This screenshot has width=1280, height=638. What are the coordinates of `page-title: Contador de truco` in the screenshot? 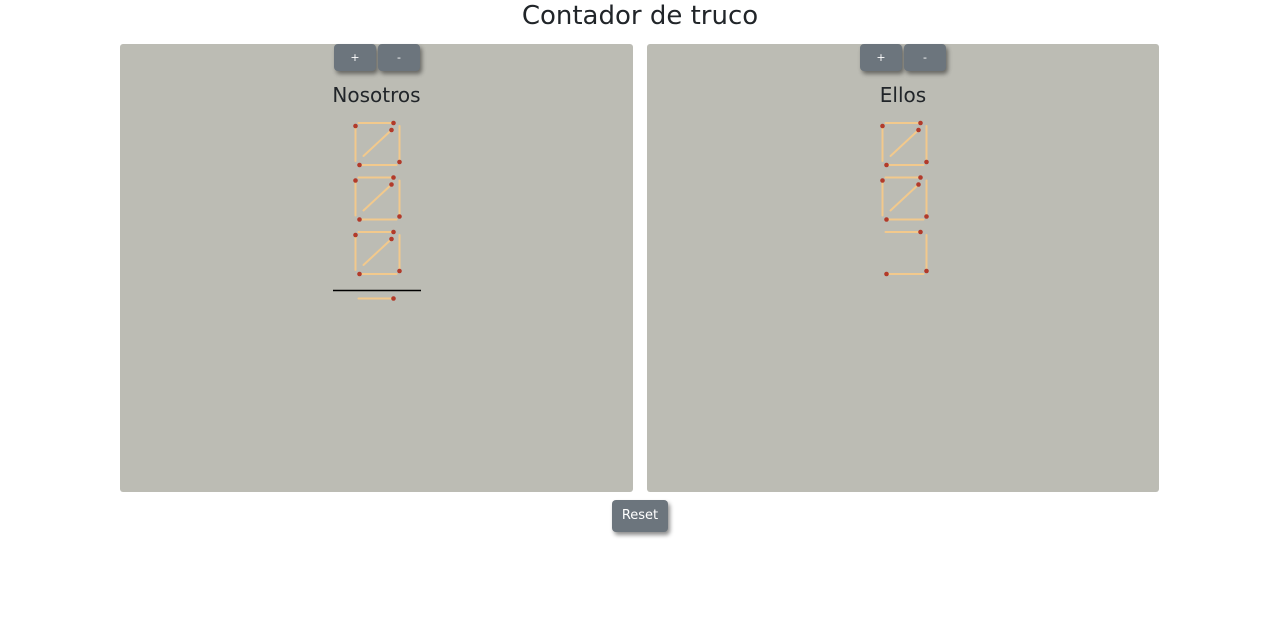 It's located at (640, 16).